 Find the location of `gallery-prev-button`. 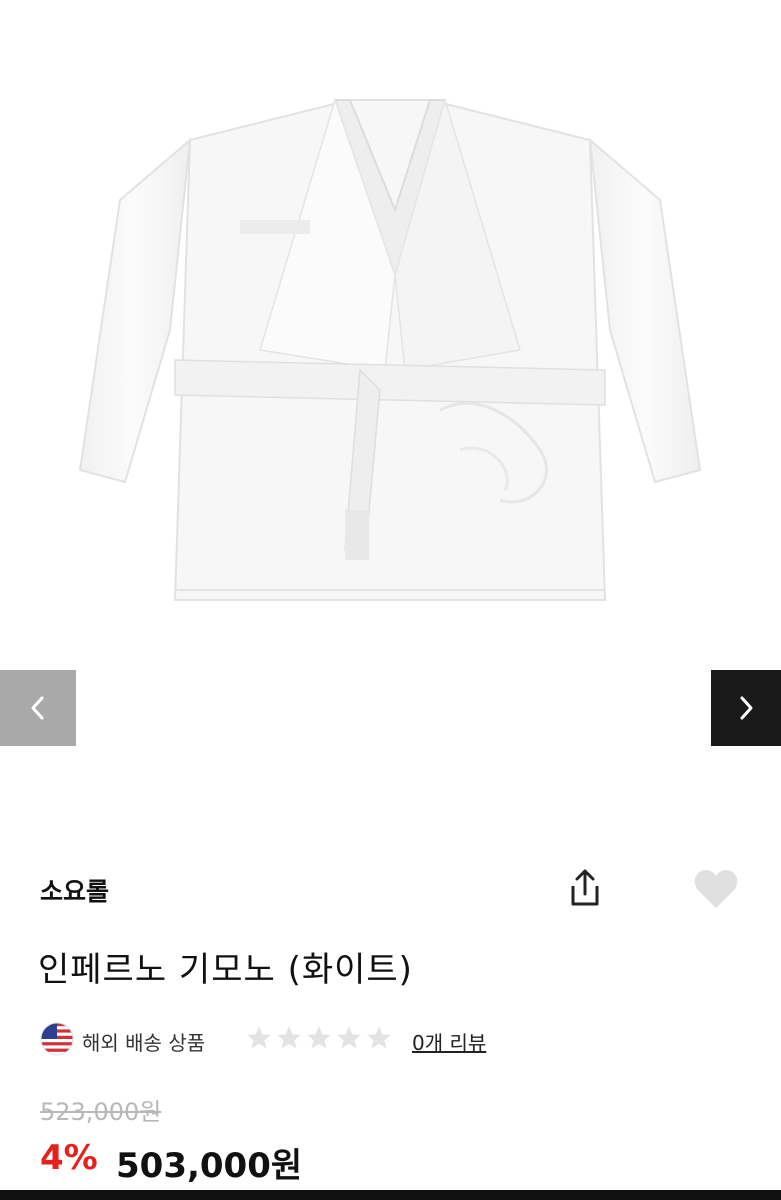

gallery-prev-button is located at coordinates (38, 708).